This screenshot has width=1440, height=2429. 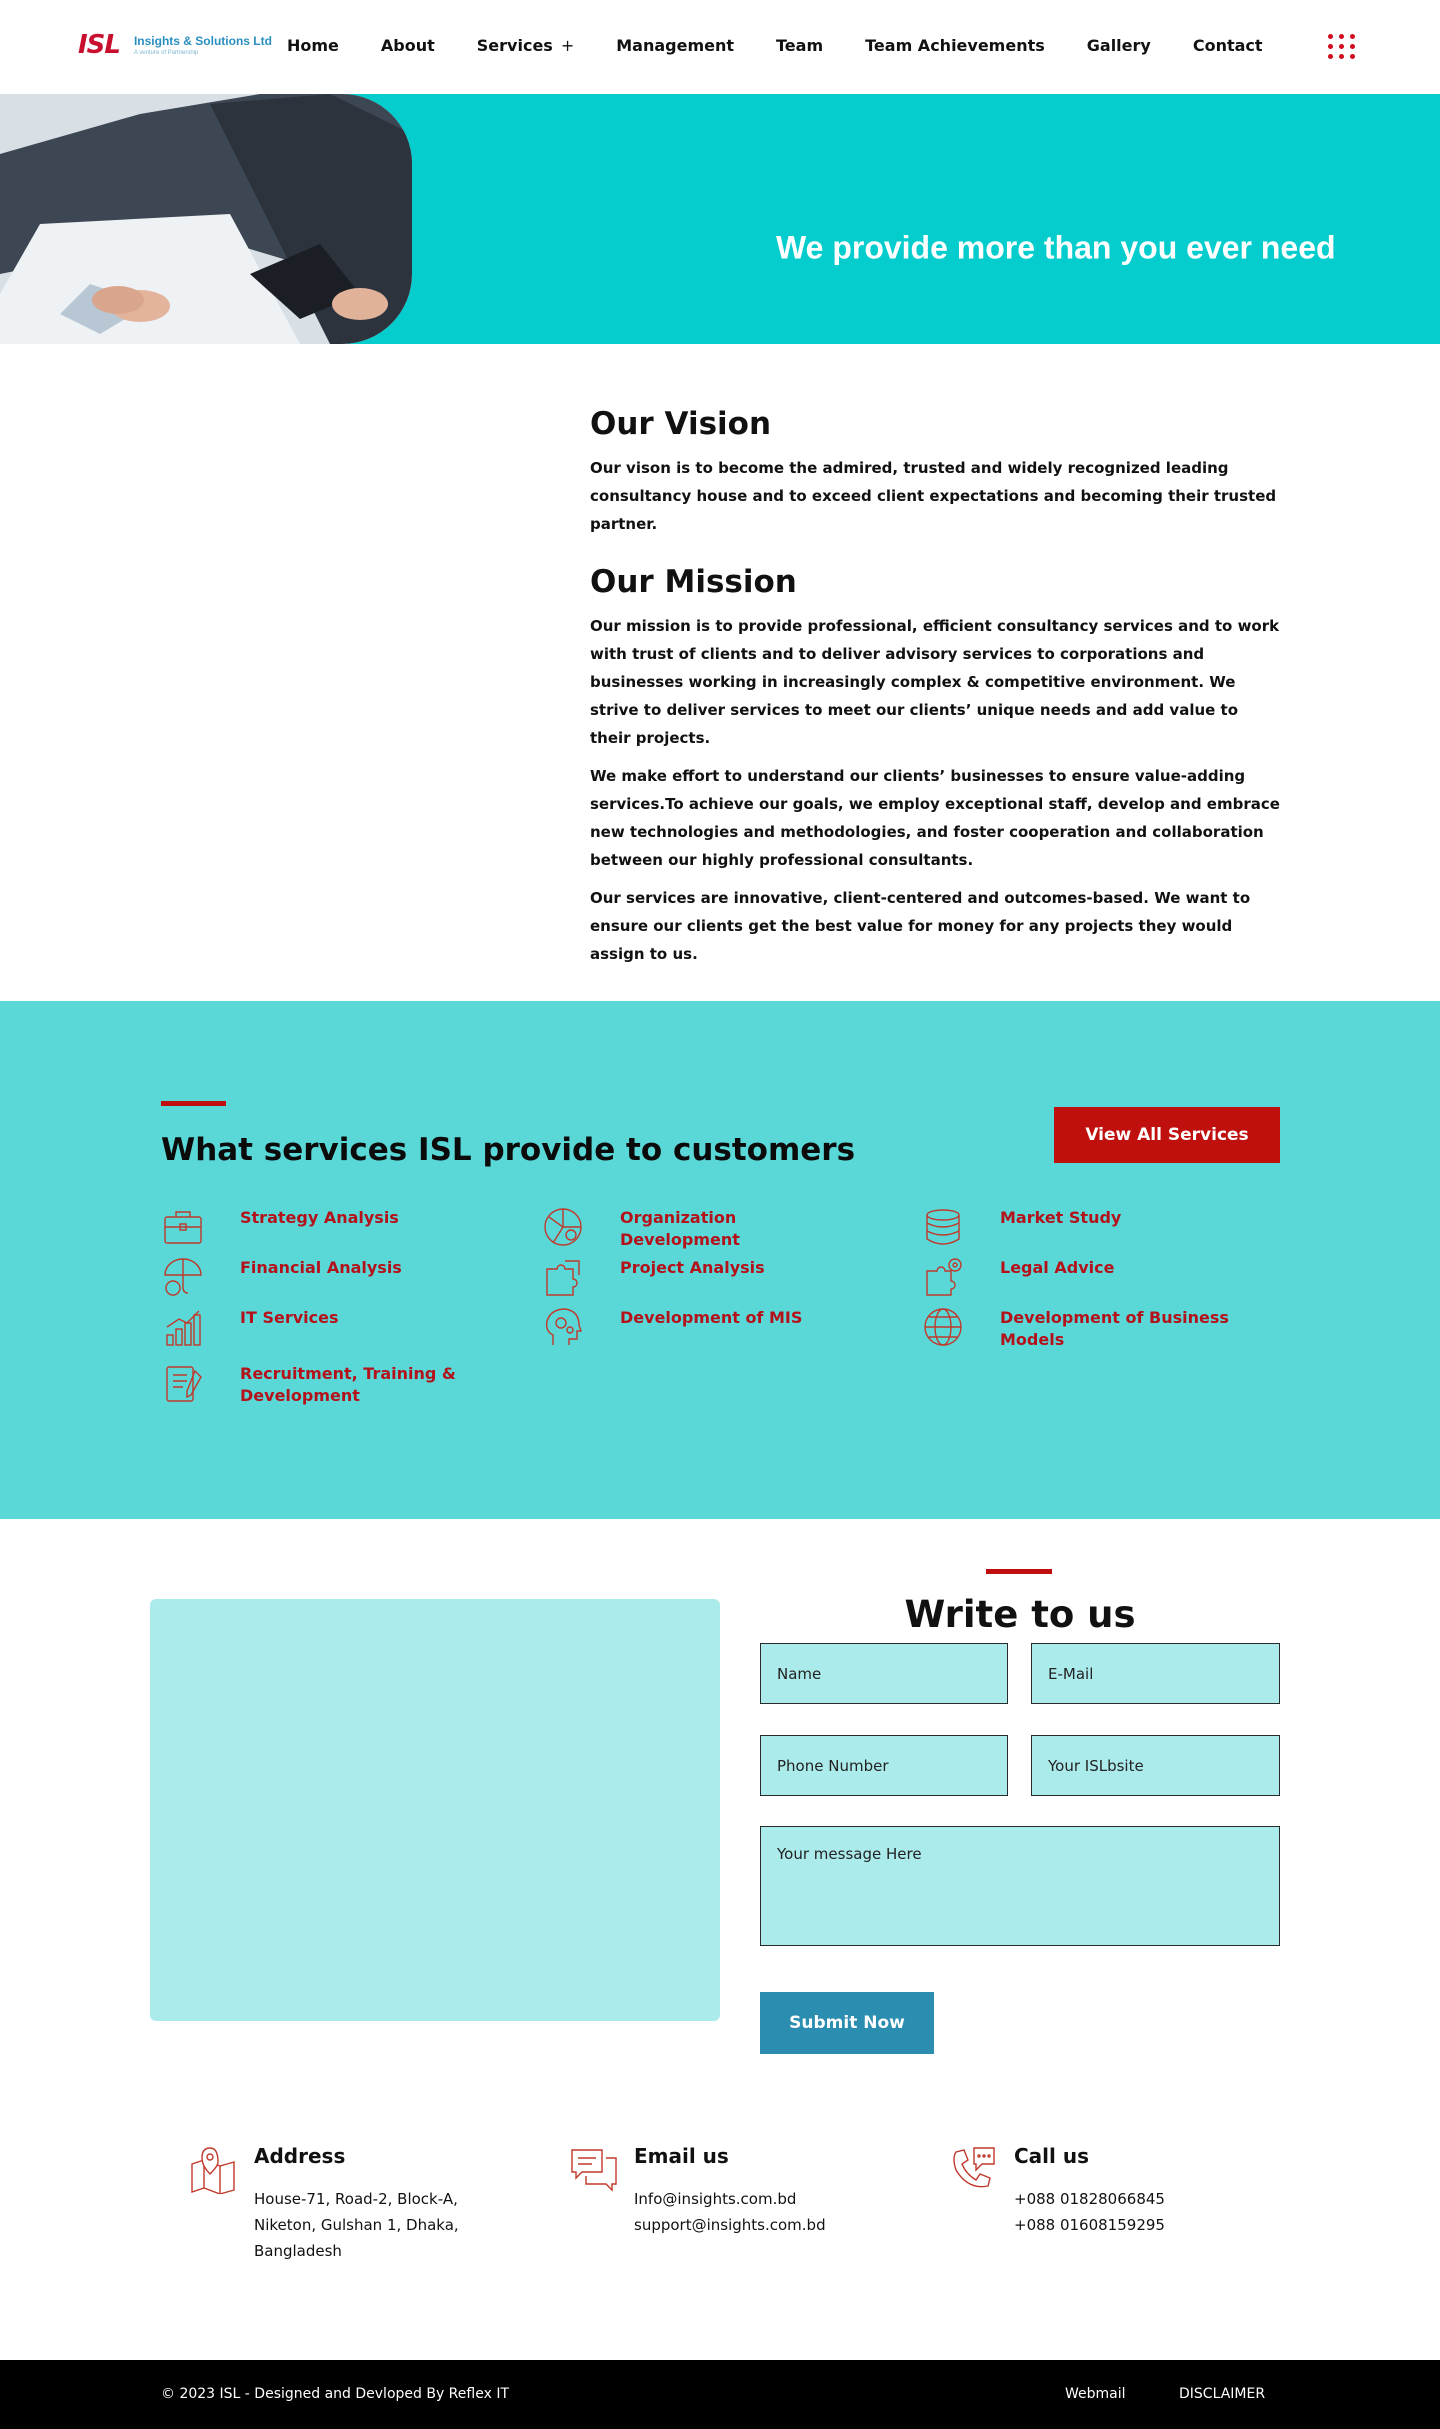 I want to click on email-link: support@insights.com.bd, so click(x=730, y=2225).